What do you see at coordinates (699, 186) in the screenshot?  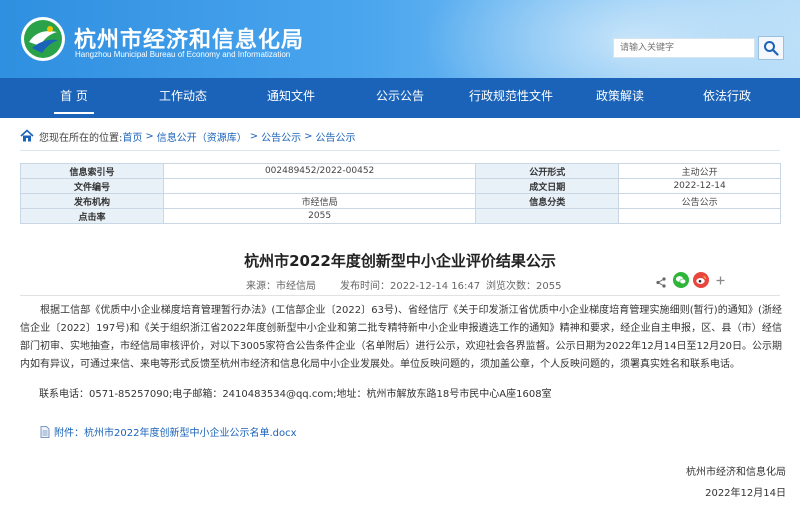 I see `table-value-cell: 2022-12-14` at bounding box center [699, 186].